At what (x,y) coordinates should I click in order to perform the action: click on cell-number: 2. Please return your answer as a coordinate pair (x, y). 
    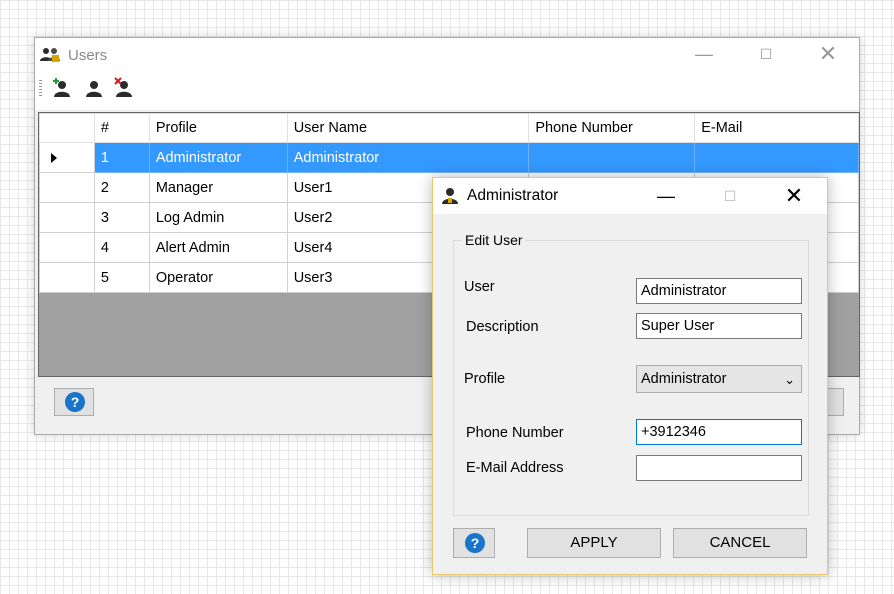
    Looking at the image, I should click on (121, 187).